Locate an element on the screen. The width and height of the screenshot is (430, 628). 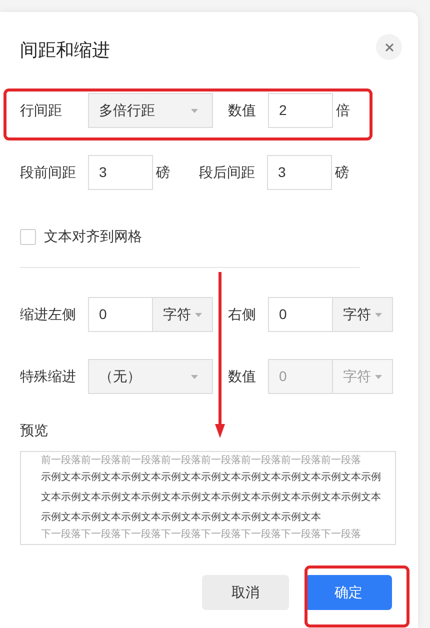
section-label: 预览 is located at coordinates (34, 430).